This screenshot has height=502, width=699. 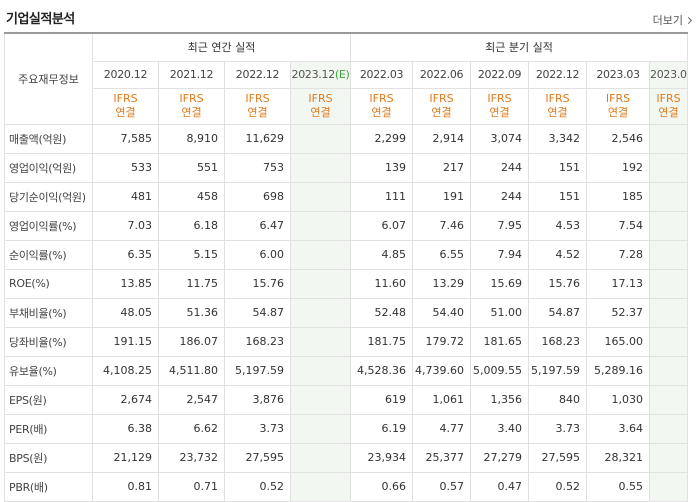 I want to click on table-cell: 181.65, so click(x=500, y=341).